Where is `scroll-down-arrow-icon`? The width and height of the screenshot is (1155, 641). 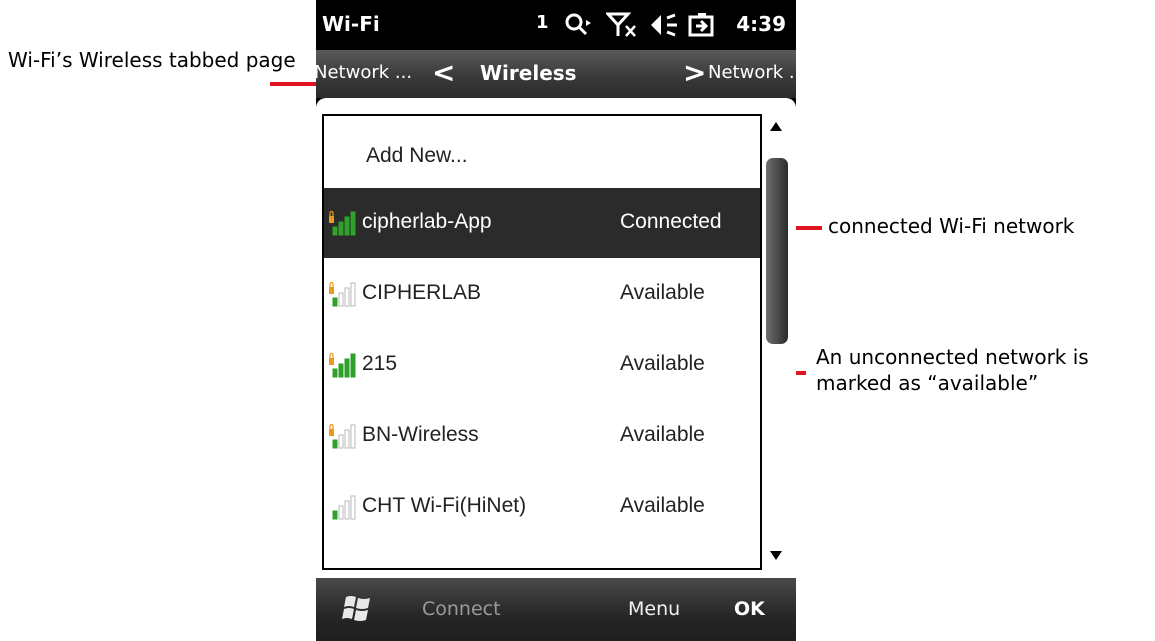 scroll-down-arrow-icon is located at coordinates (776, 555).